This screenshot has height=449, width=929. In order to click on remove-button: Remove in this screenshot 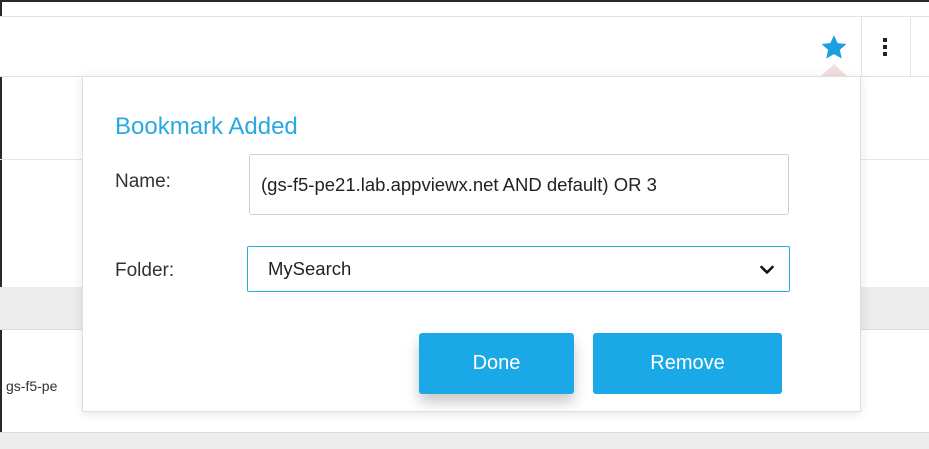, I will do `click(687, 363)`.